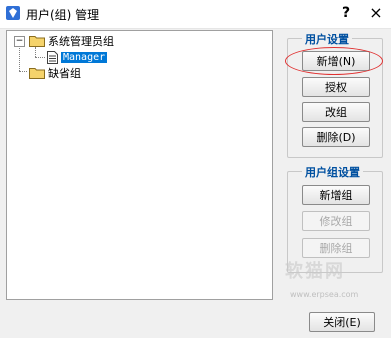  What do you see at coordinates (336, 195) in the screenshot?
I see `new-group-button: 新增组` at bounding box center [336, 195].